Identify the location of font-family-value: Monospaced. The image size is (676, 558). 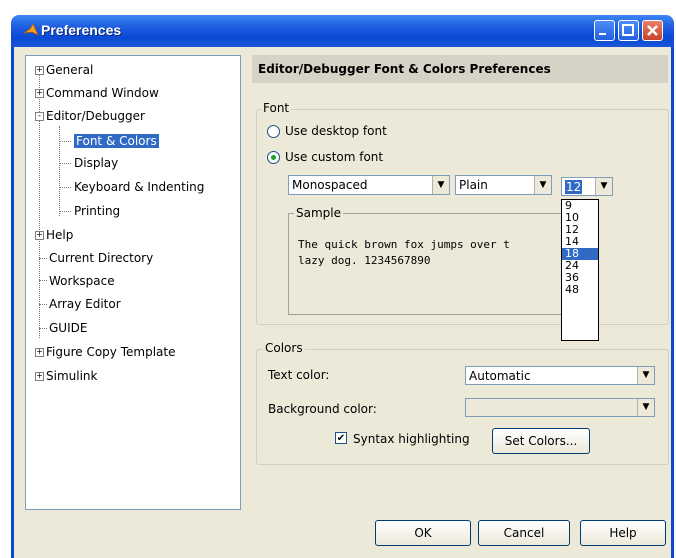
(330, 185).